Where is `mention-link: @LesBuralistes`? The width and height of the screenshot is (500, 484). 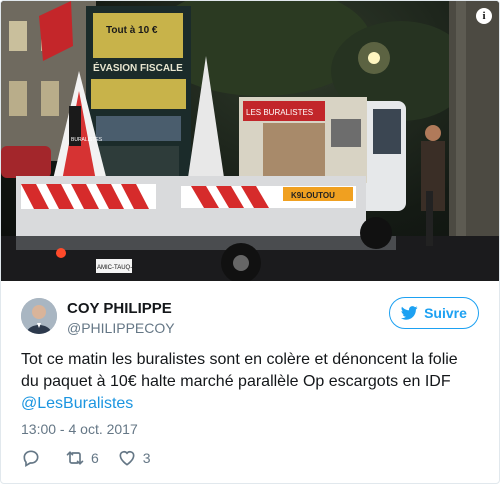
mention-link: @LesBuralistes is located at coordinates (253, 404).